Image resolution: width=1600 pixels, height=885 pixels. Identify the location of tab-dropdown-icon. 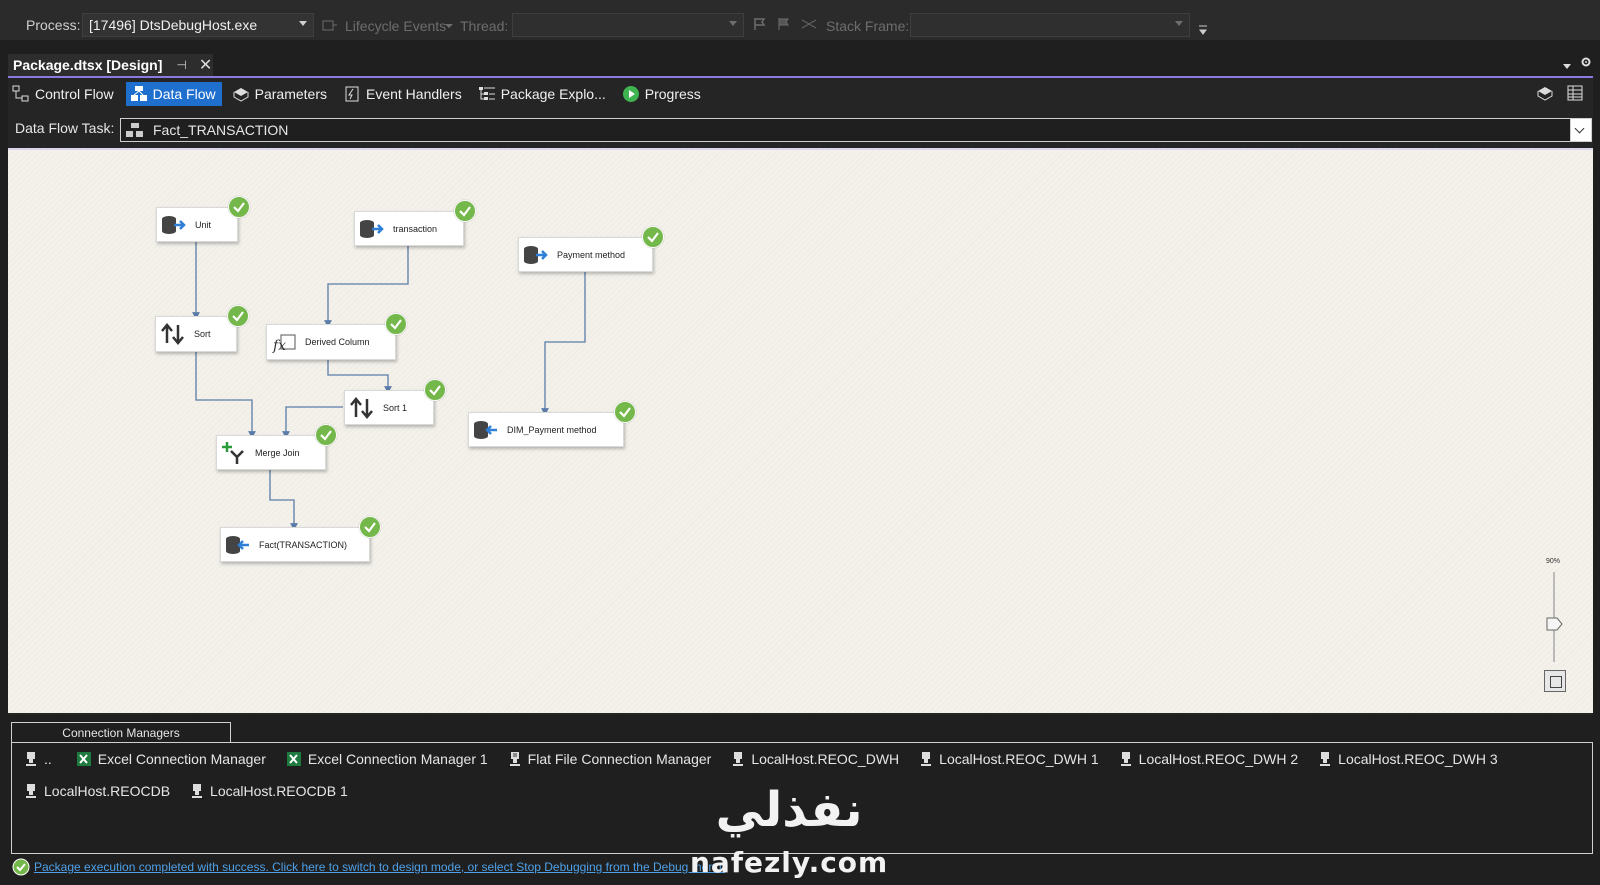
(1567, 67).